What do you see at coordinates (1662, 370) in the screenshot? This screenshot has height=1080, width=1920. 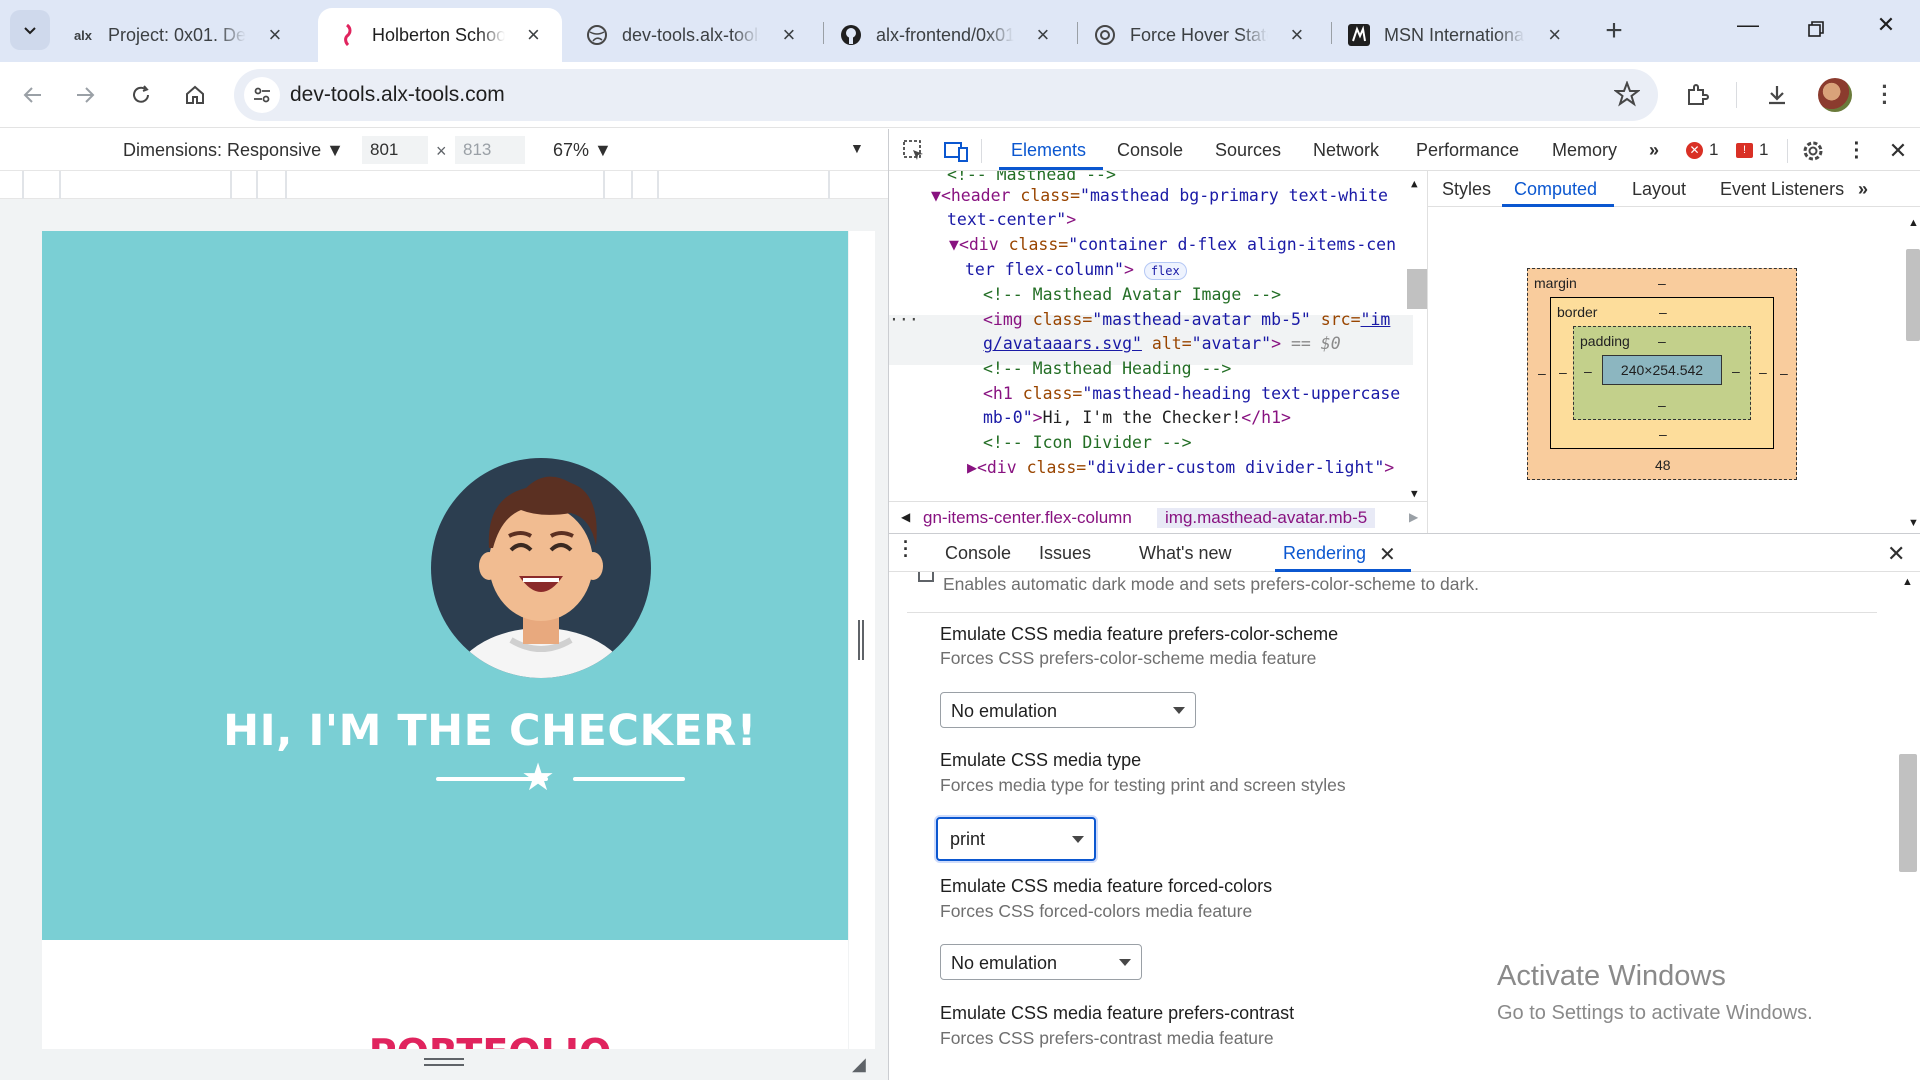 I see `box-model-content: 240×254.542` at bounding box center [1662, 370].